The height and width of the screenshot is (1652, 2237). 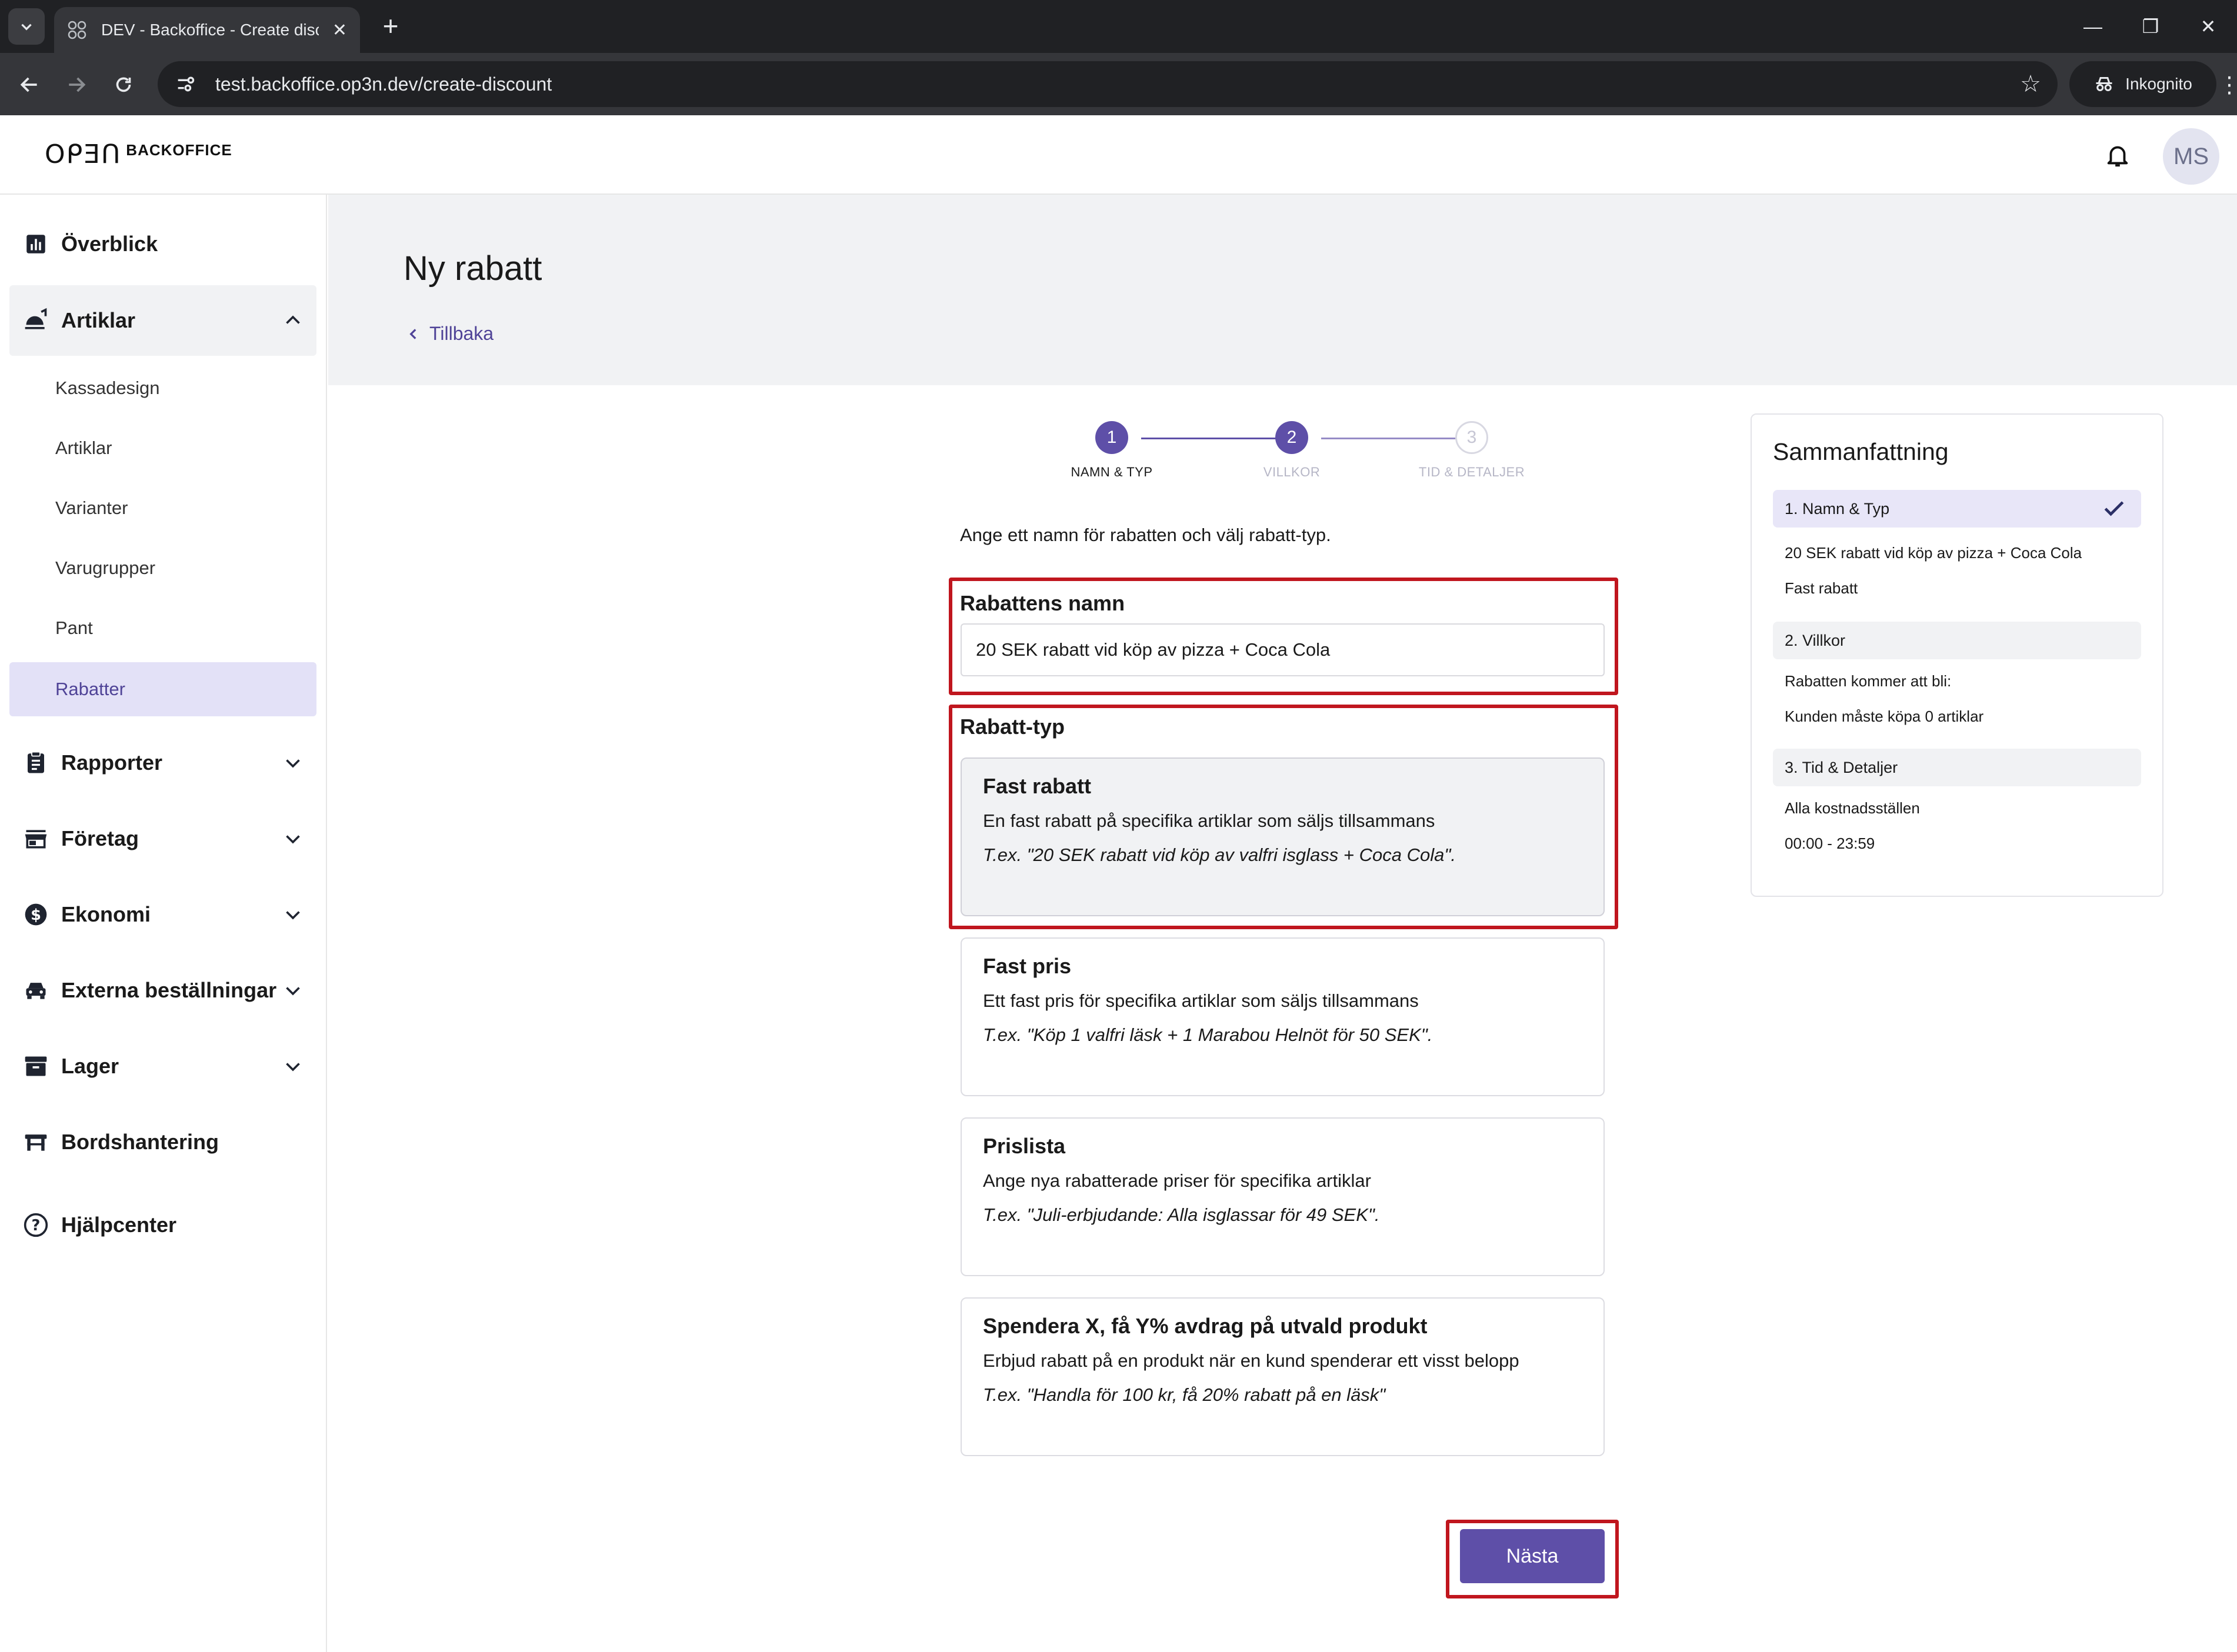 I want to click on sidebar-item-label: Externa beställningar, so click(x=169, y=990).